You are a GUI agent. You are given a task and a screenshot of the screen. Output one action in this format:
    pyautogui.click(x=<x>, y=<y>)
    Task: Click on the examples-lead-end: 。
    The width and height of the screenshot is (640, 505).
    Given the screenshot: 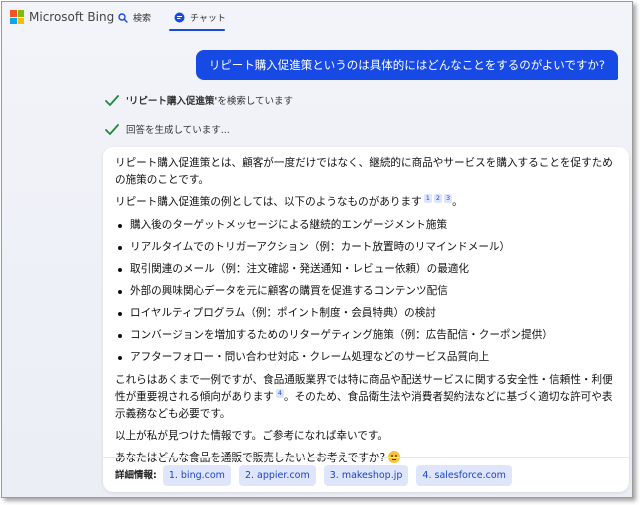 What is the action you would take?
    pyautogui.click(x=457, y=202)
    